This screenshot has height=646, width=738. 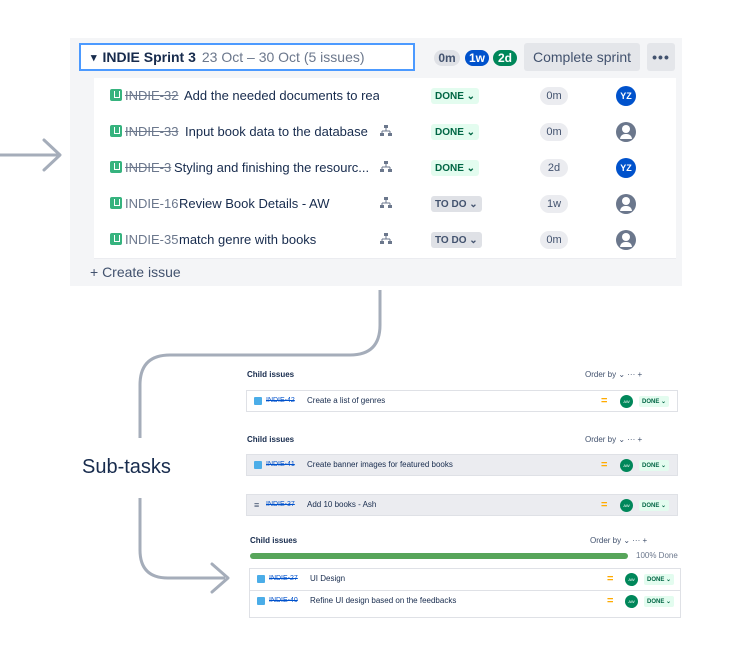 What do you see at coordinates (151, 203) in the screenshot?
I see `issue-key: INDIE-16` at bounding box center [151, 203].